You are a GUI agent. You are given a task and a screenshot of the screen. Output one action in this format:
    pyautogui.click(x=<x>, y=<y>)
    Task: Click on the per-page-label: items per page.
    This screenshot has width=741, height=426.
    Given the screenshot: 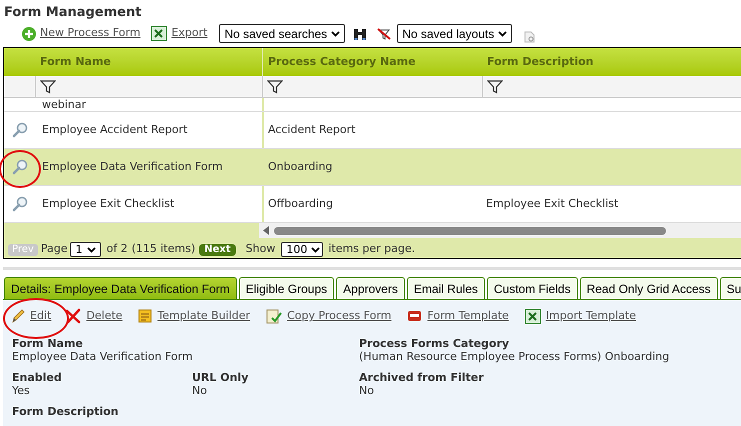 What is the action you would take?
    pyautogui.click(x=372, y=249)
    